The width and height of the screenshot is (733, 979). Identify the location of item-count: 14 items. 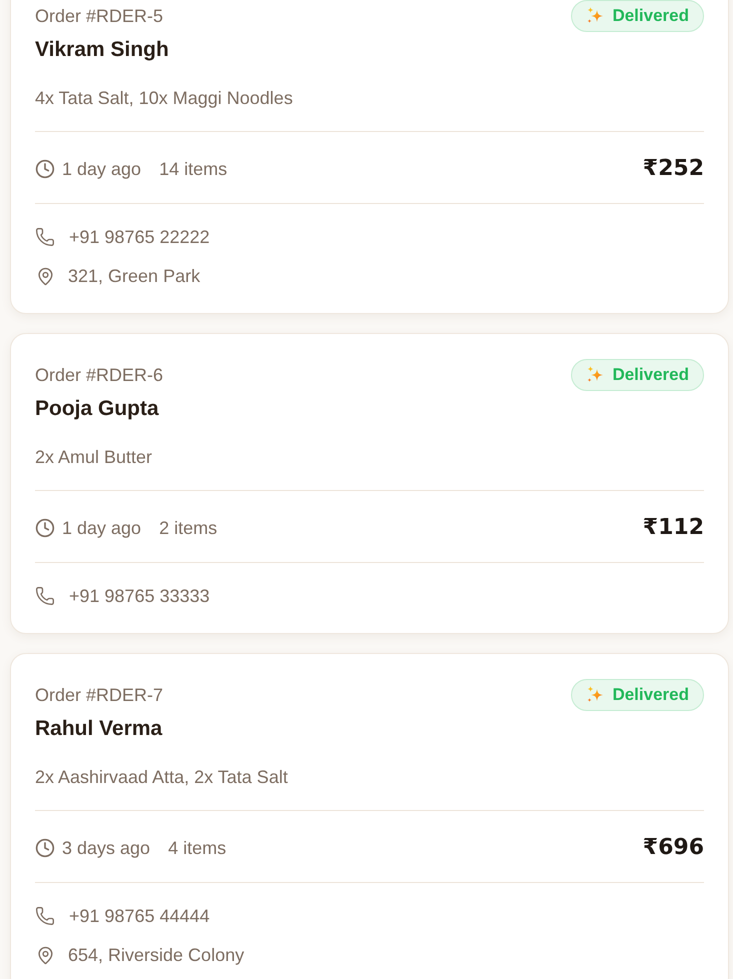
(193, 169).